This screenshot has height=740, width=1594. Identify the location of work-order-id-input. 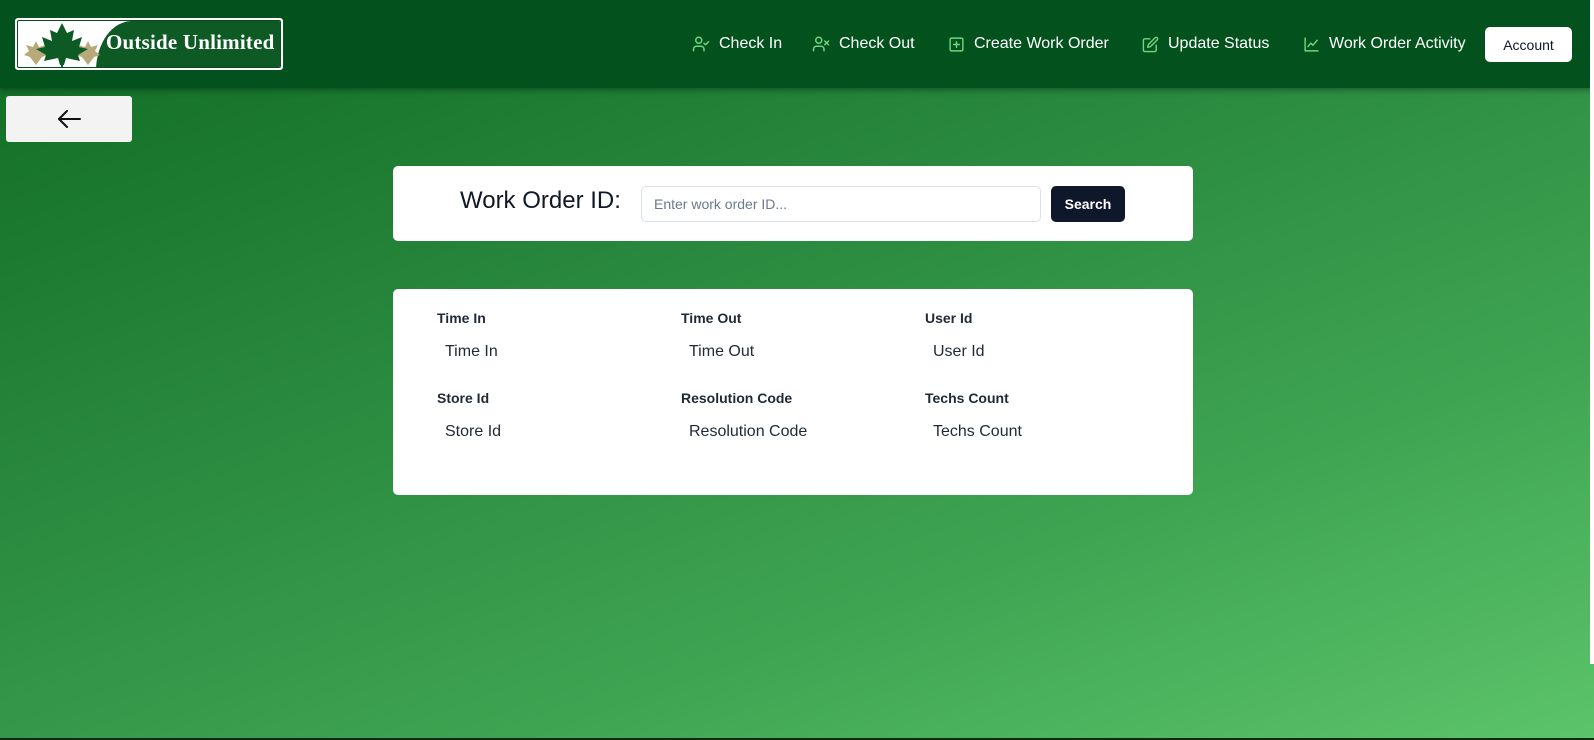
(841, 204).